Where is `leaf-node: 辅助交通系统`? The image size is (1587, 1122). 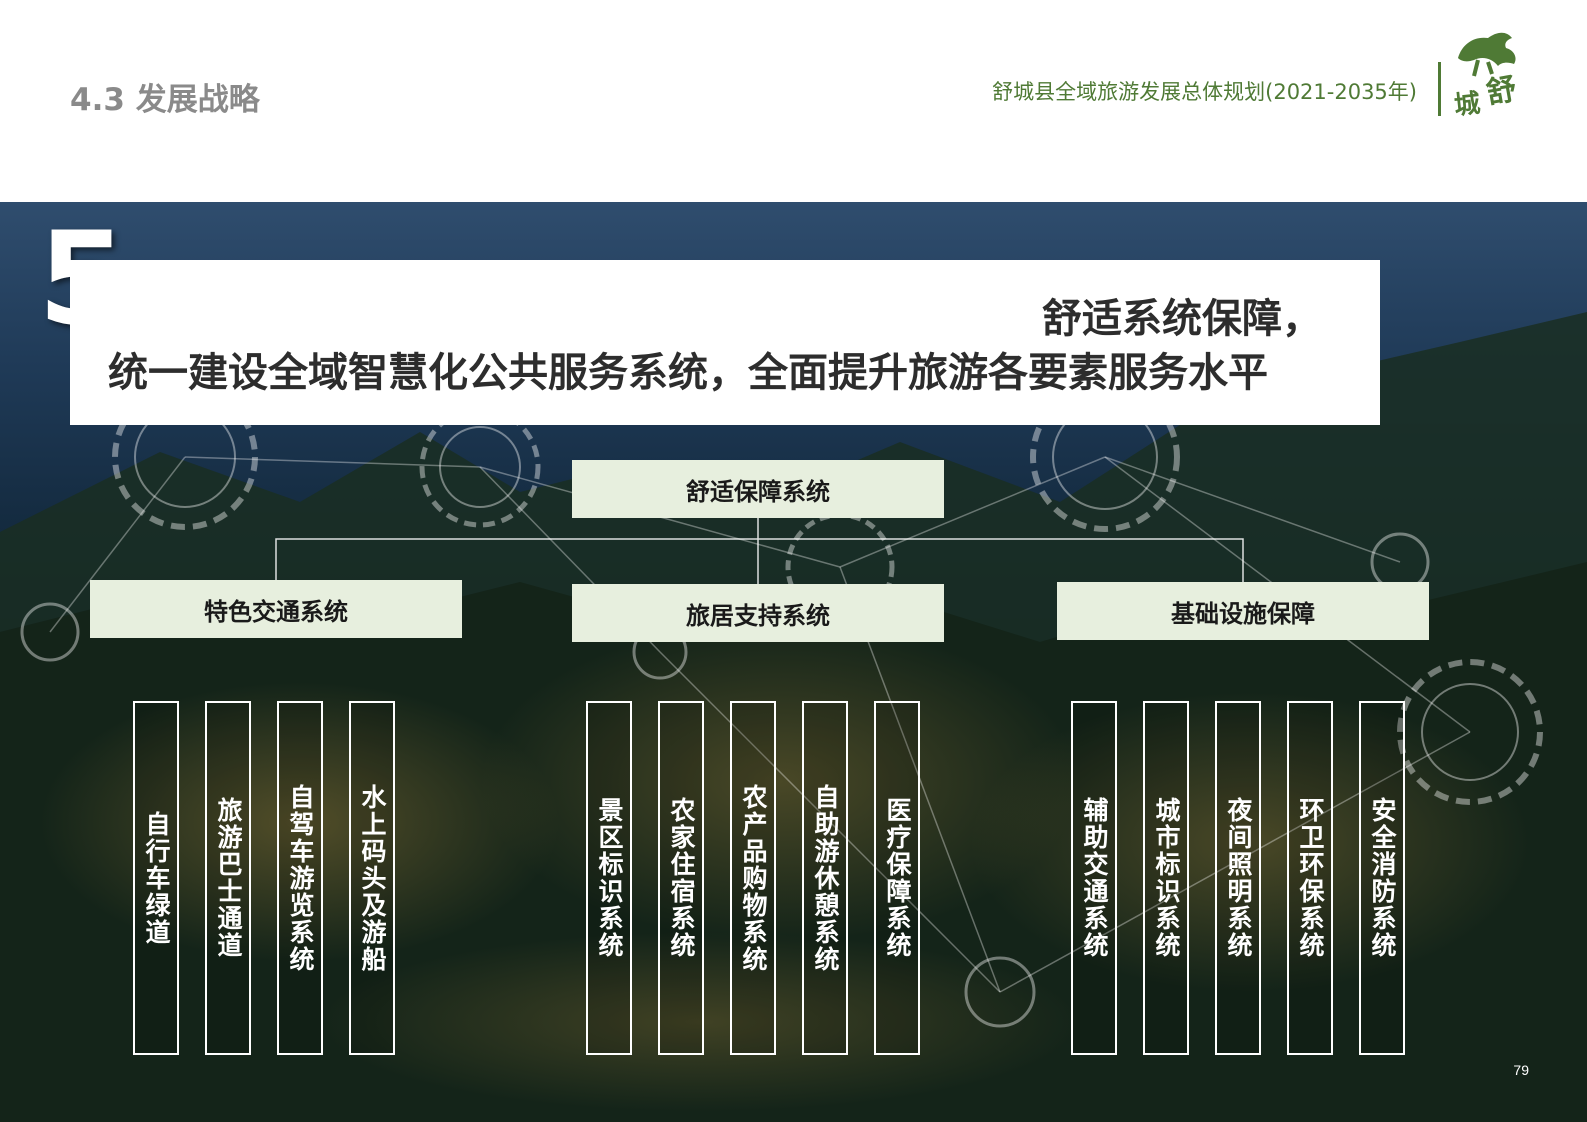
leaf-node: 辅助交通系统 is located at coordinates (1094, 878).